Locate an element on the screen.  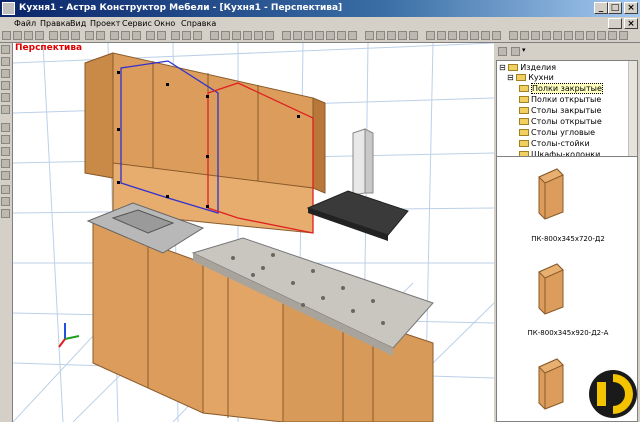
tree-node-corner-tables: Столы угловые is located at coordinates (557, 133).